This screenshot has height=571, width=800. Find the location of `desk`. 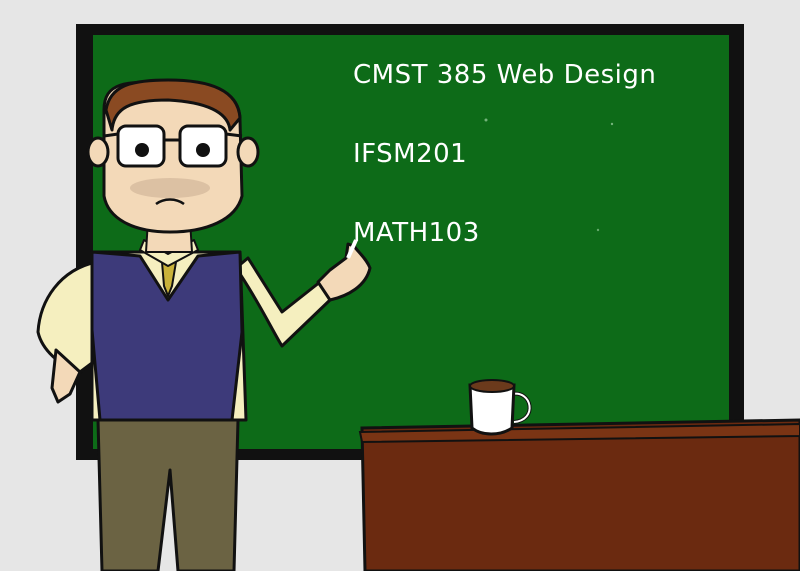

desk is located at coordinates (579, 494).